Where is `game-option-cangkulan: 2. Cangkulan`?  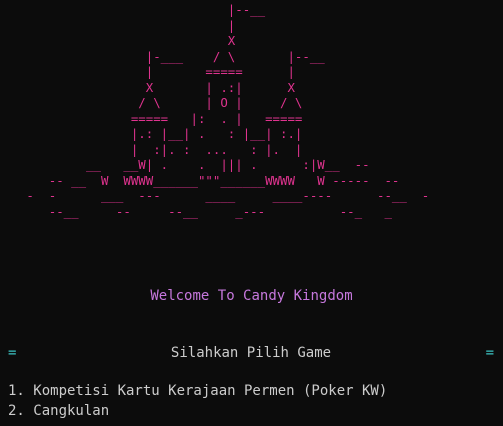
game-option-cangkulan: 2. Cangkulan is located at coordinates (59, 411).